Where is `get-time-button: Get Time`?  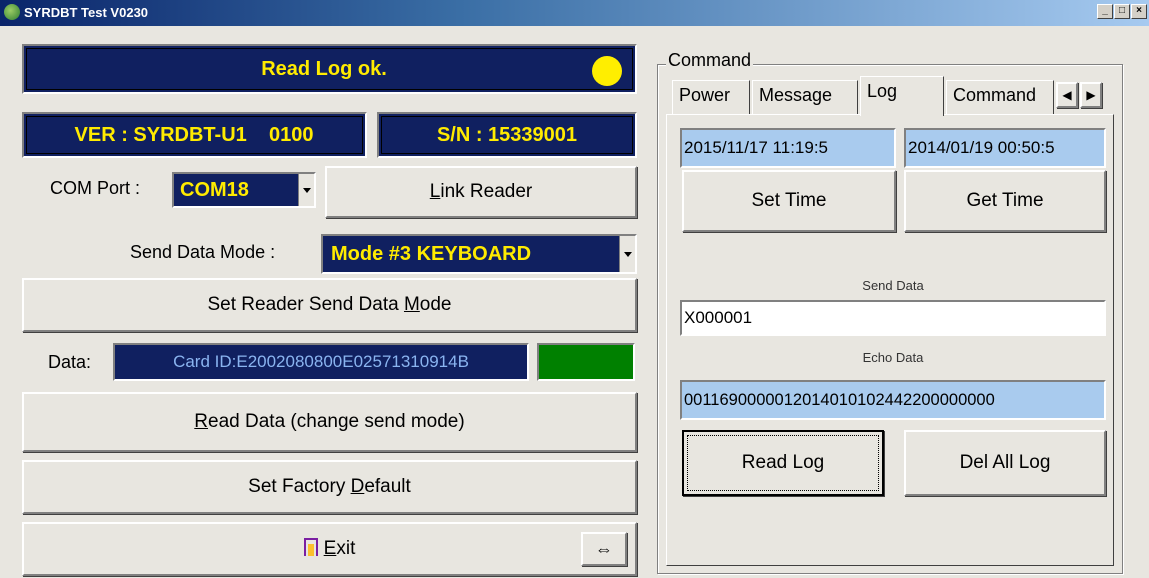
get-time-button: Get Time is located at coordinates (1005, 201).